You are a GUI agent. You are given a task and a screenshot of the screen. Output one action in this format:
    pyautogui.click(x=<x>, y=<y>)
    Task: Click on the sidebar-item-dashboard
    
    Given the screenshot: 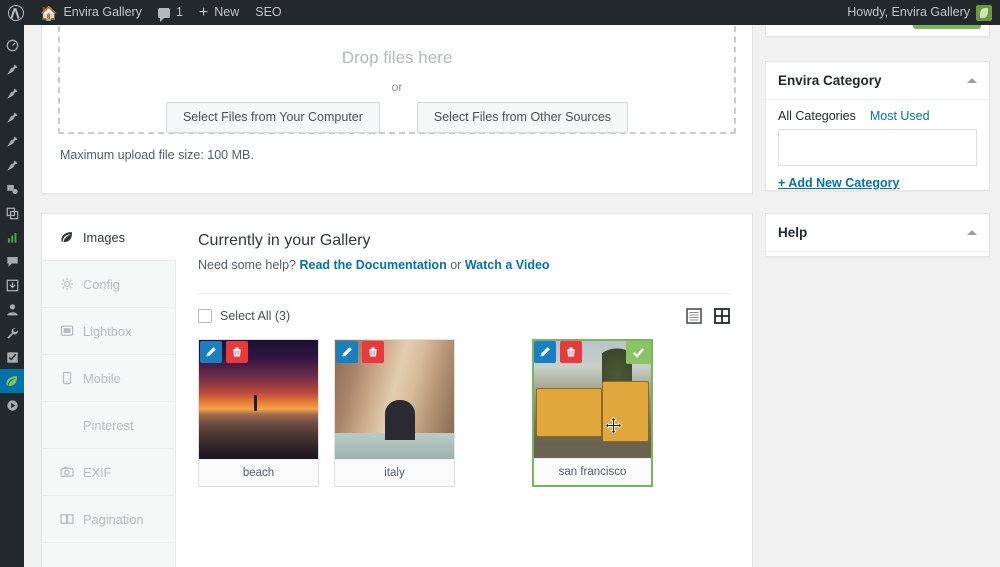 What is the action you would take?
    pyautogui.click(x=12, y=45)
    